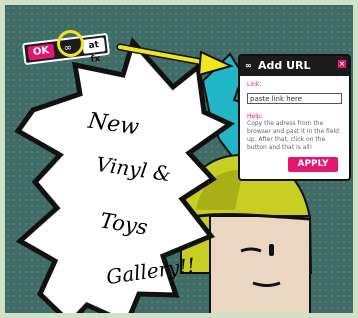 This screenshot has width=358, height=318. What do you see at coordinates (313, 164) in the screenshot?
I see `apply-button: APPLY` at bounding box center [313, 164].